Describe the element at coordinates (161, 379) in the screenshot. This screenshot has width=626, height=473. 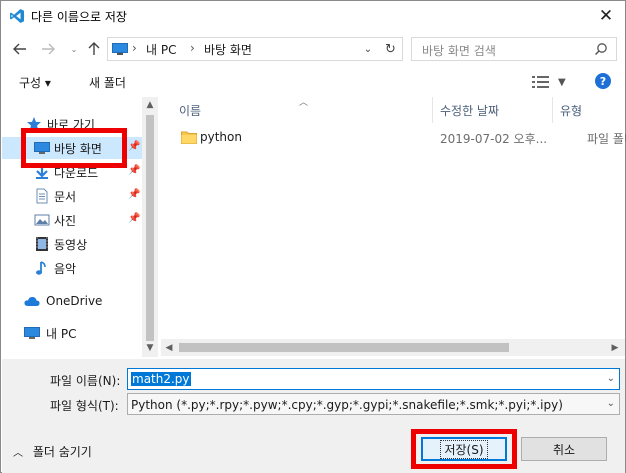
I see `filename-value: math2.py` at that location.